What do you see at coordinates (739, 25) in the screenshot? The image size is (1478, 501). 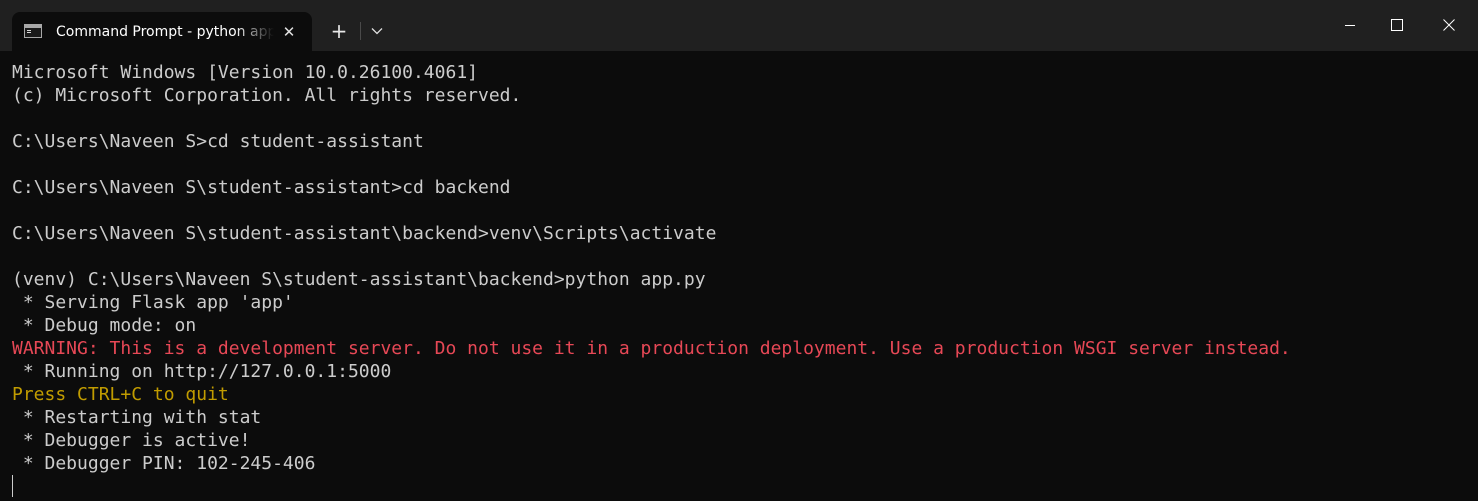 I see `title-bar: Command Prompt - python app.py ✕ +` at bounding box center [739, 25].